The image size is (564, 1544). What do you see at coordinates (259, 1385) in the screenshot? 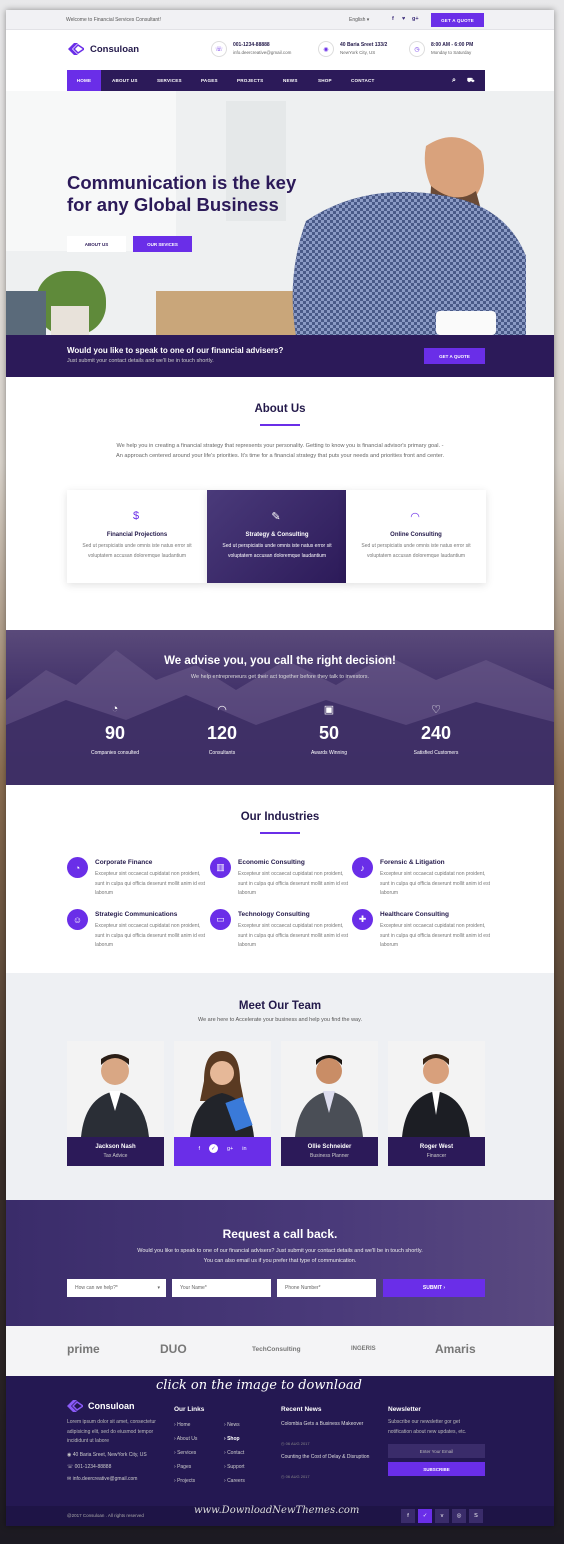
I see `download-caption: click on the image to download` at bounding box center [259, 1385].